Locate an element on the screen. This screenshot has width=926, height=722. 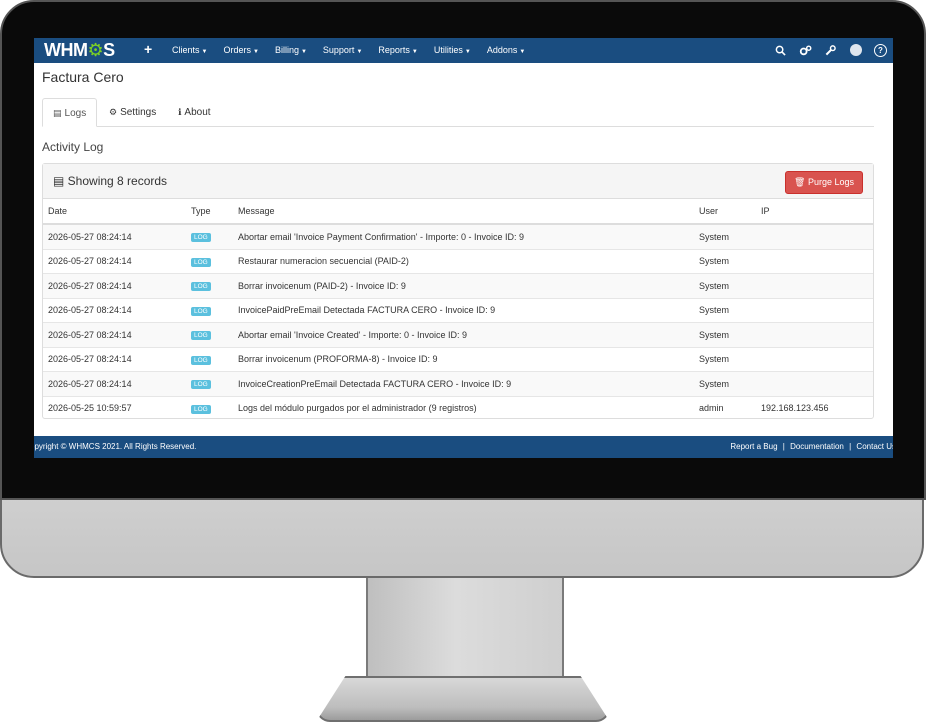
menu-support: Support ▼ is located at coordinates (342, 50).